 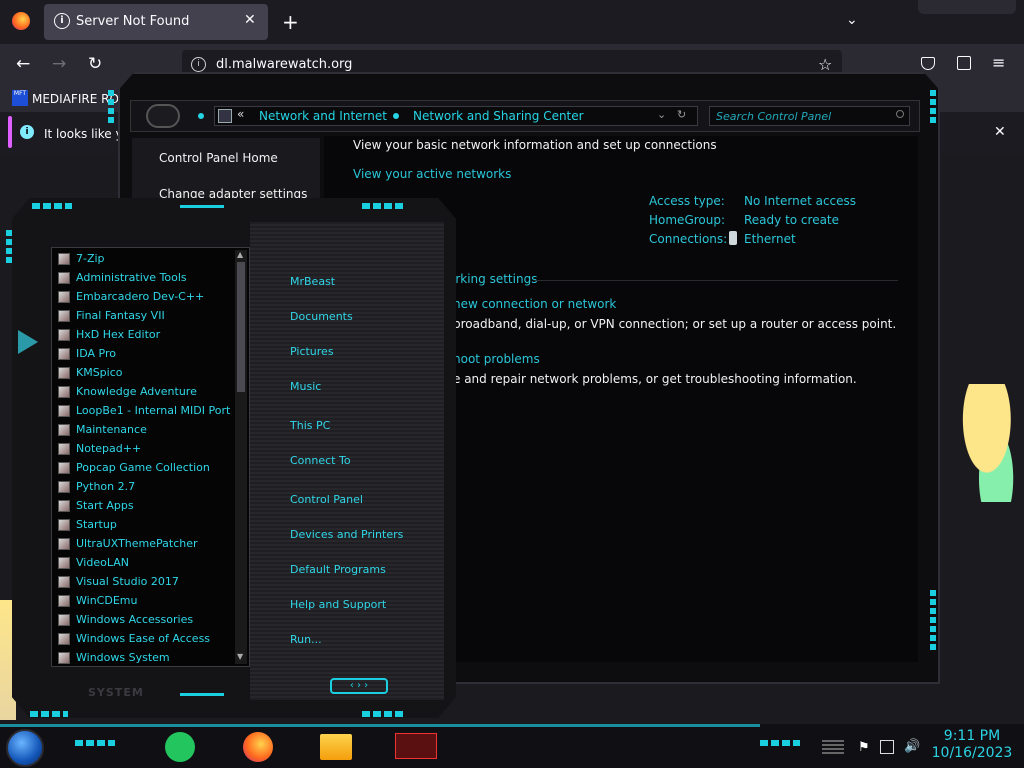 I want to click on program-item: Start Apps, so click(x=146, y=506).